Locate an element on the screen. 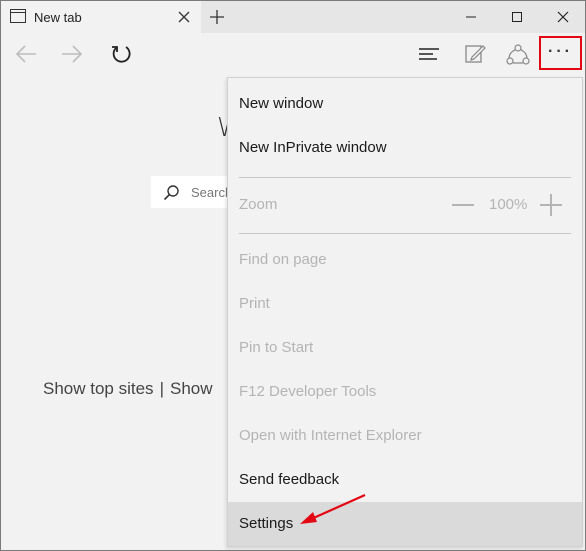 The height and width of the screenshot is (551, 586). menu-item-pin-to-start: Pin to Start is located at coordinates (405, 348).